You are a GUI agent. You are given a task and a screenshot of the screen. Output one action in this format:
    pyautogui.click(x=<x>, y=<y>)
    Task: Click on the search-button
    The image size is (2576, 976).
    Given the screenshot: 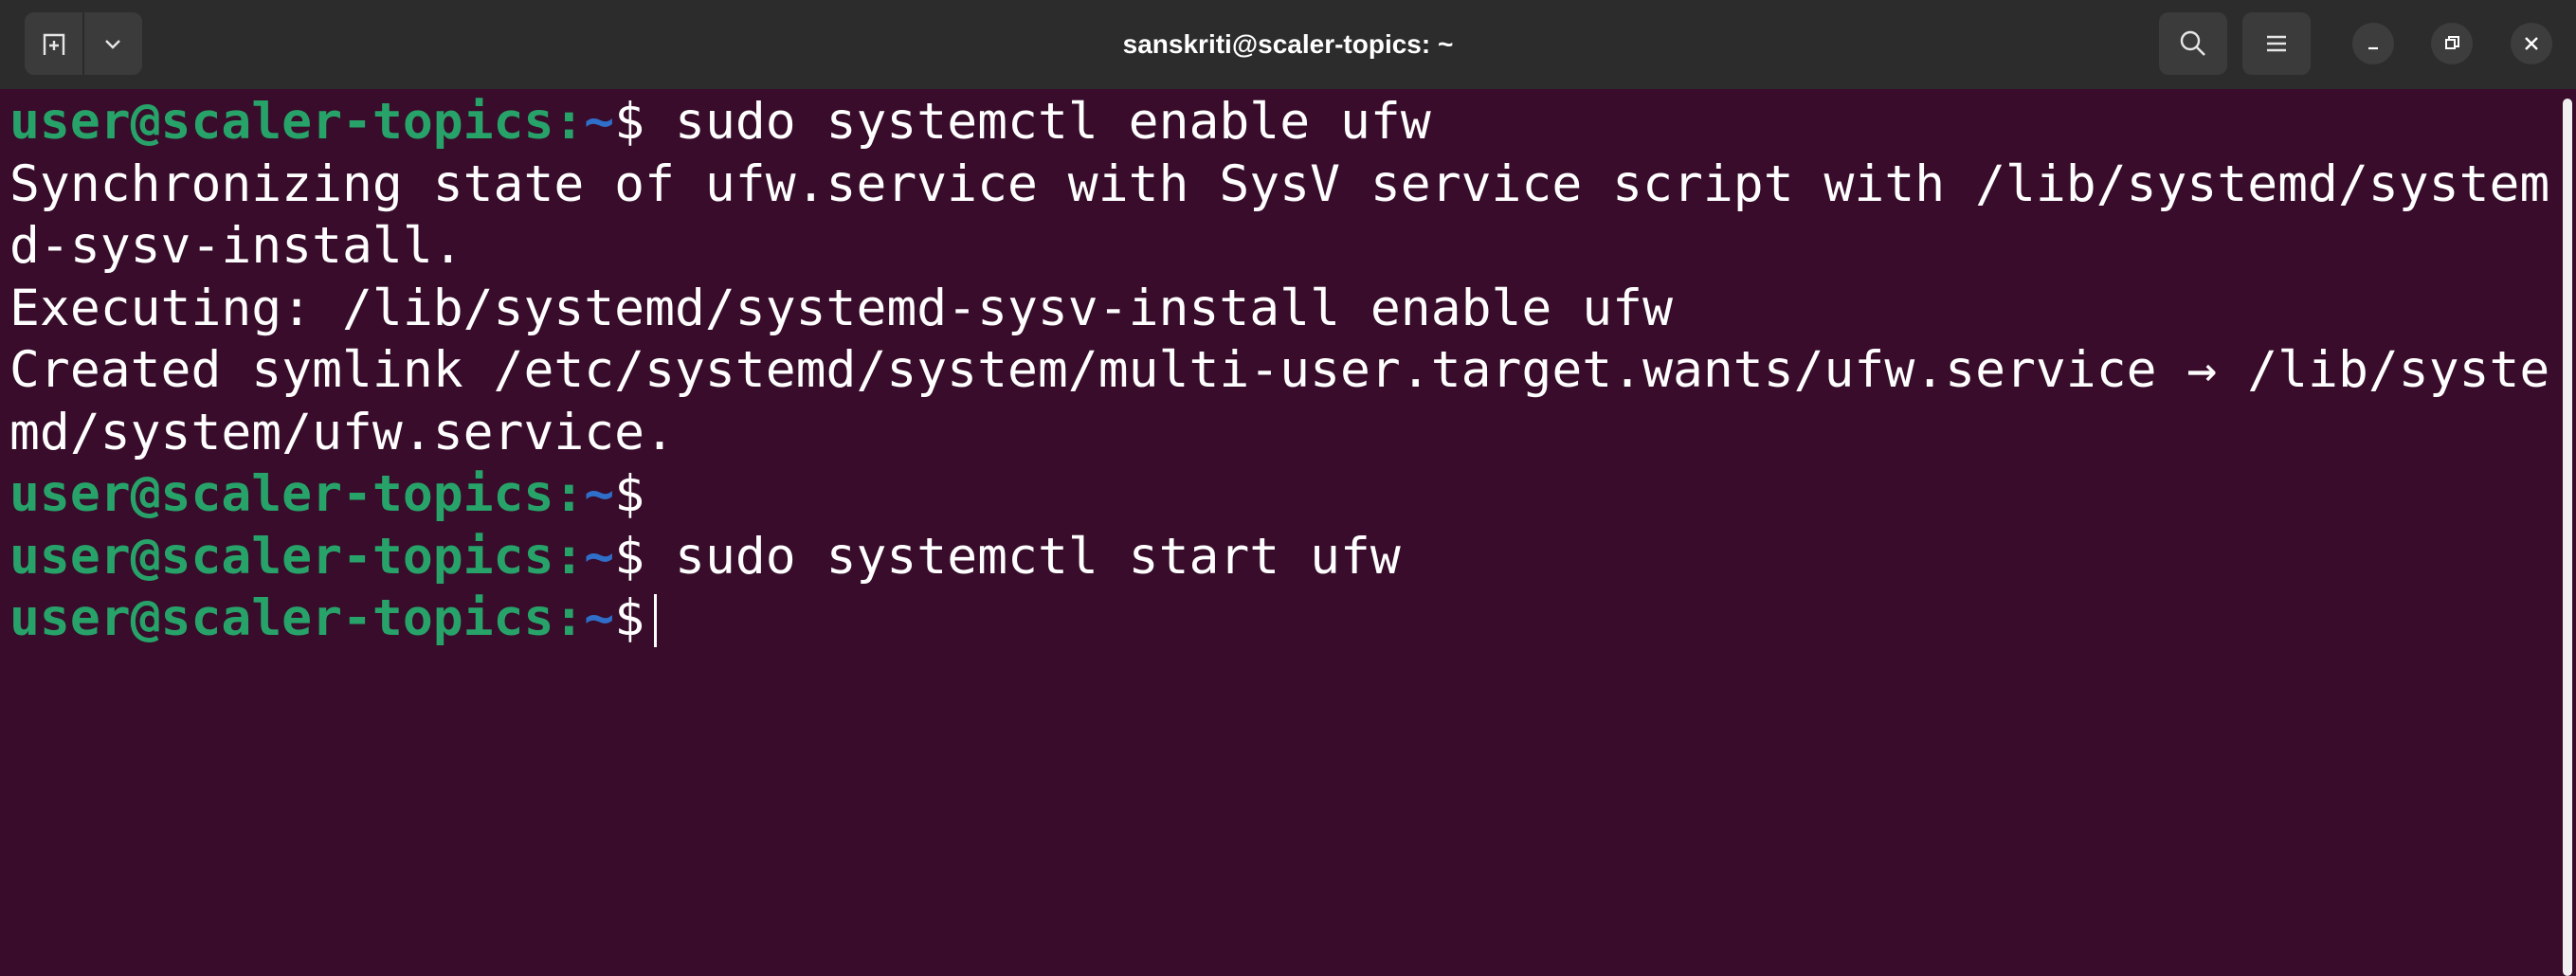 What is the action you would take?
    pyautogui.click(x=2193, y=43)
    